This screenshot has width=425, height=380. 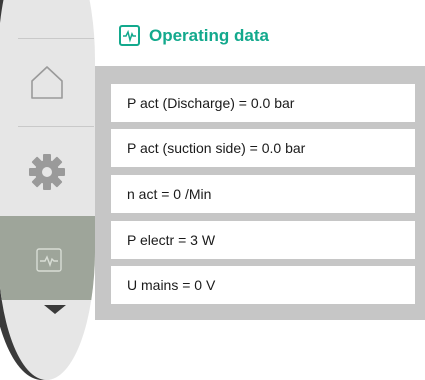 What do you see at coordinates (263, 103) in the screenshot?
I see `list-item: P act (Discharge) = 0.0 bar` at bounding box center [263, 103].